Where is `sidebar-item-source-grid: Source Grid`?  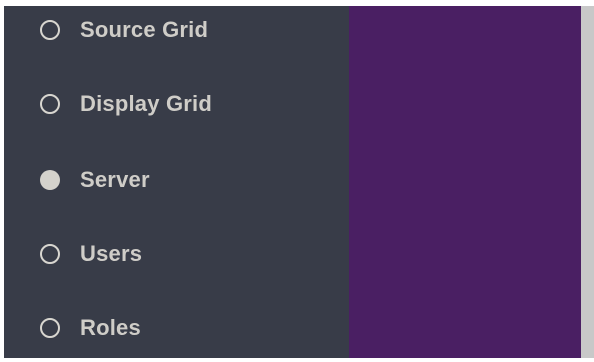 sidebar-item-source-grid: Source Grid is located at coordinates (176, 30).